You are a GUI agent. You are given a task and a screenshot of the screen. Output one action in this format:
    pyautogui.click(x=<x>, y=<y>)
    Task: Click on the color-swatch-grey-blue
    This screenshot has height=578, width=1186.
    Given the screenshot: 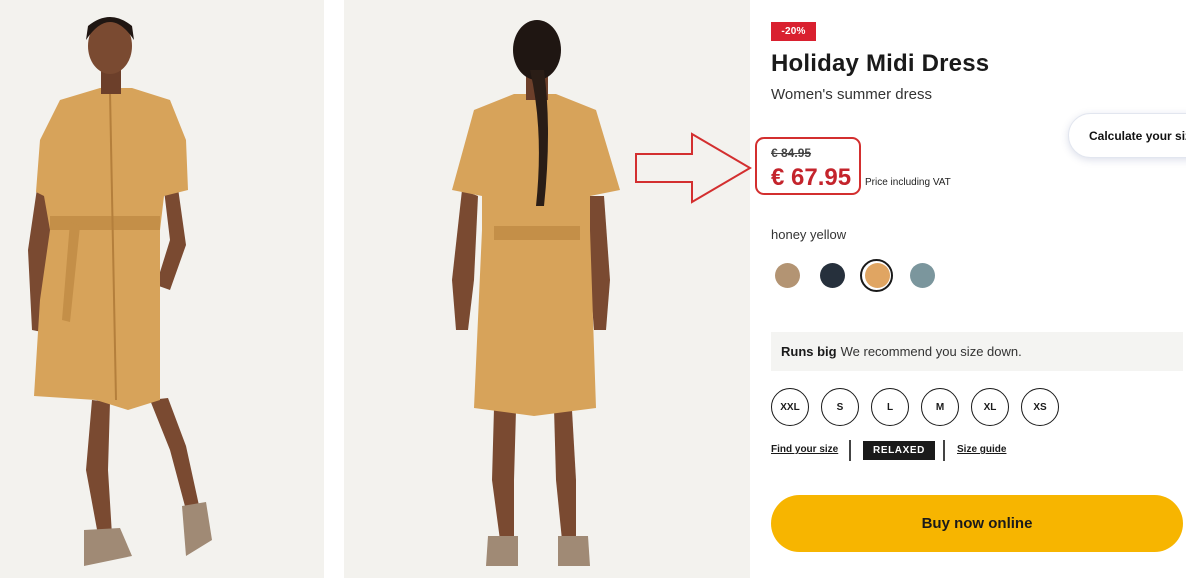 What is the action you would take?
    pyautogui.click(x=922, y=275)
    